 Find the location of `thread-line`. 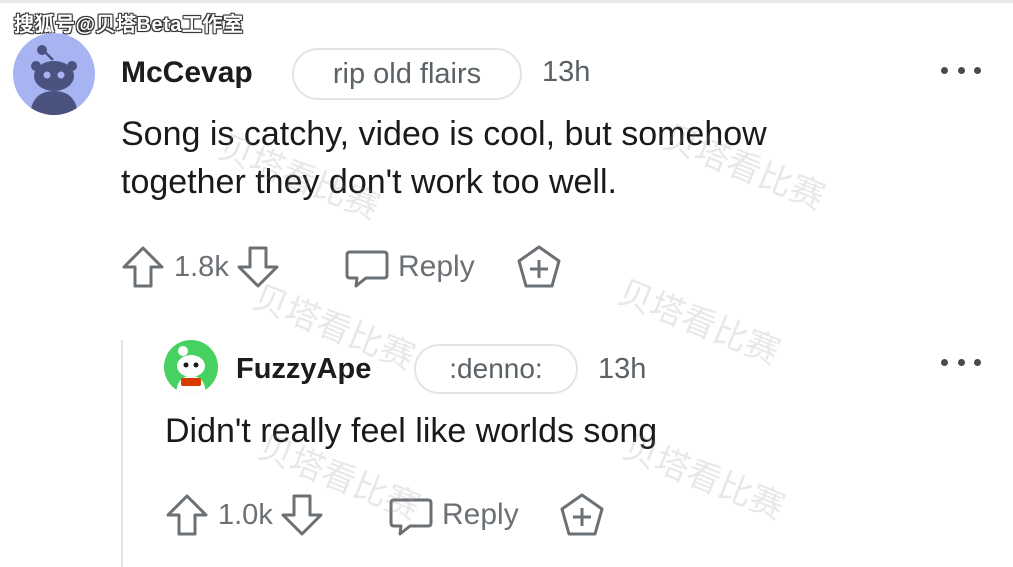

thread-line is located at coordinates (122, 453).